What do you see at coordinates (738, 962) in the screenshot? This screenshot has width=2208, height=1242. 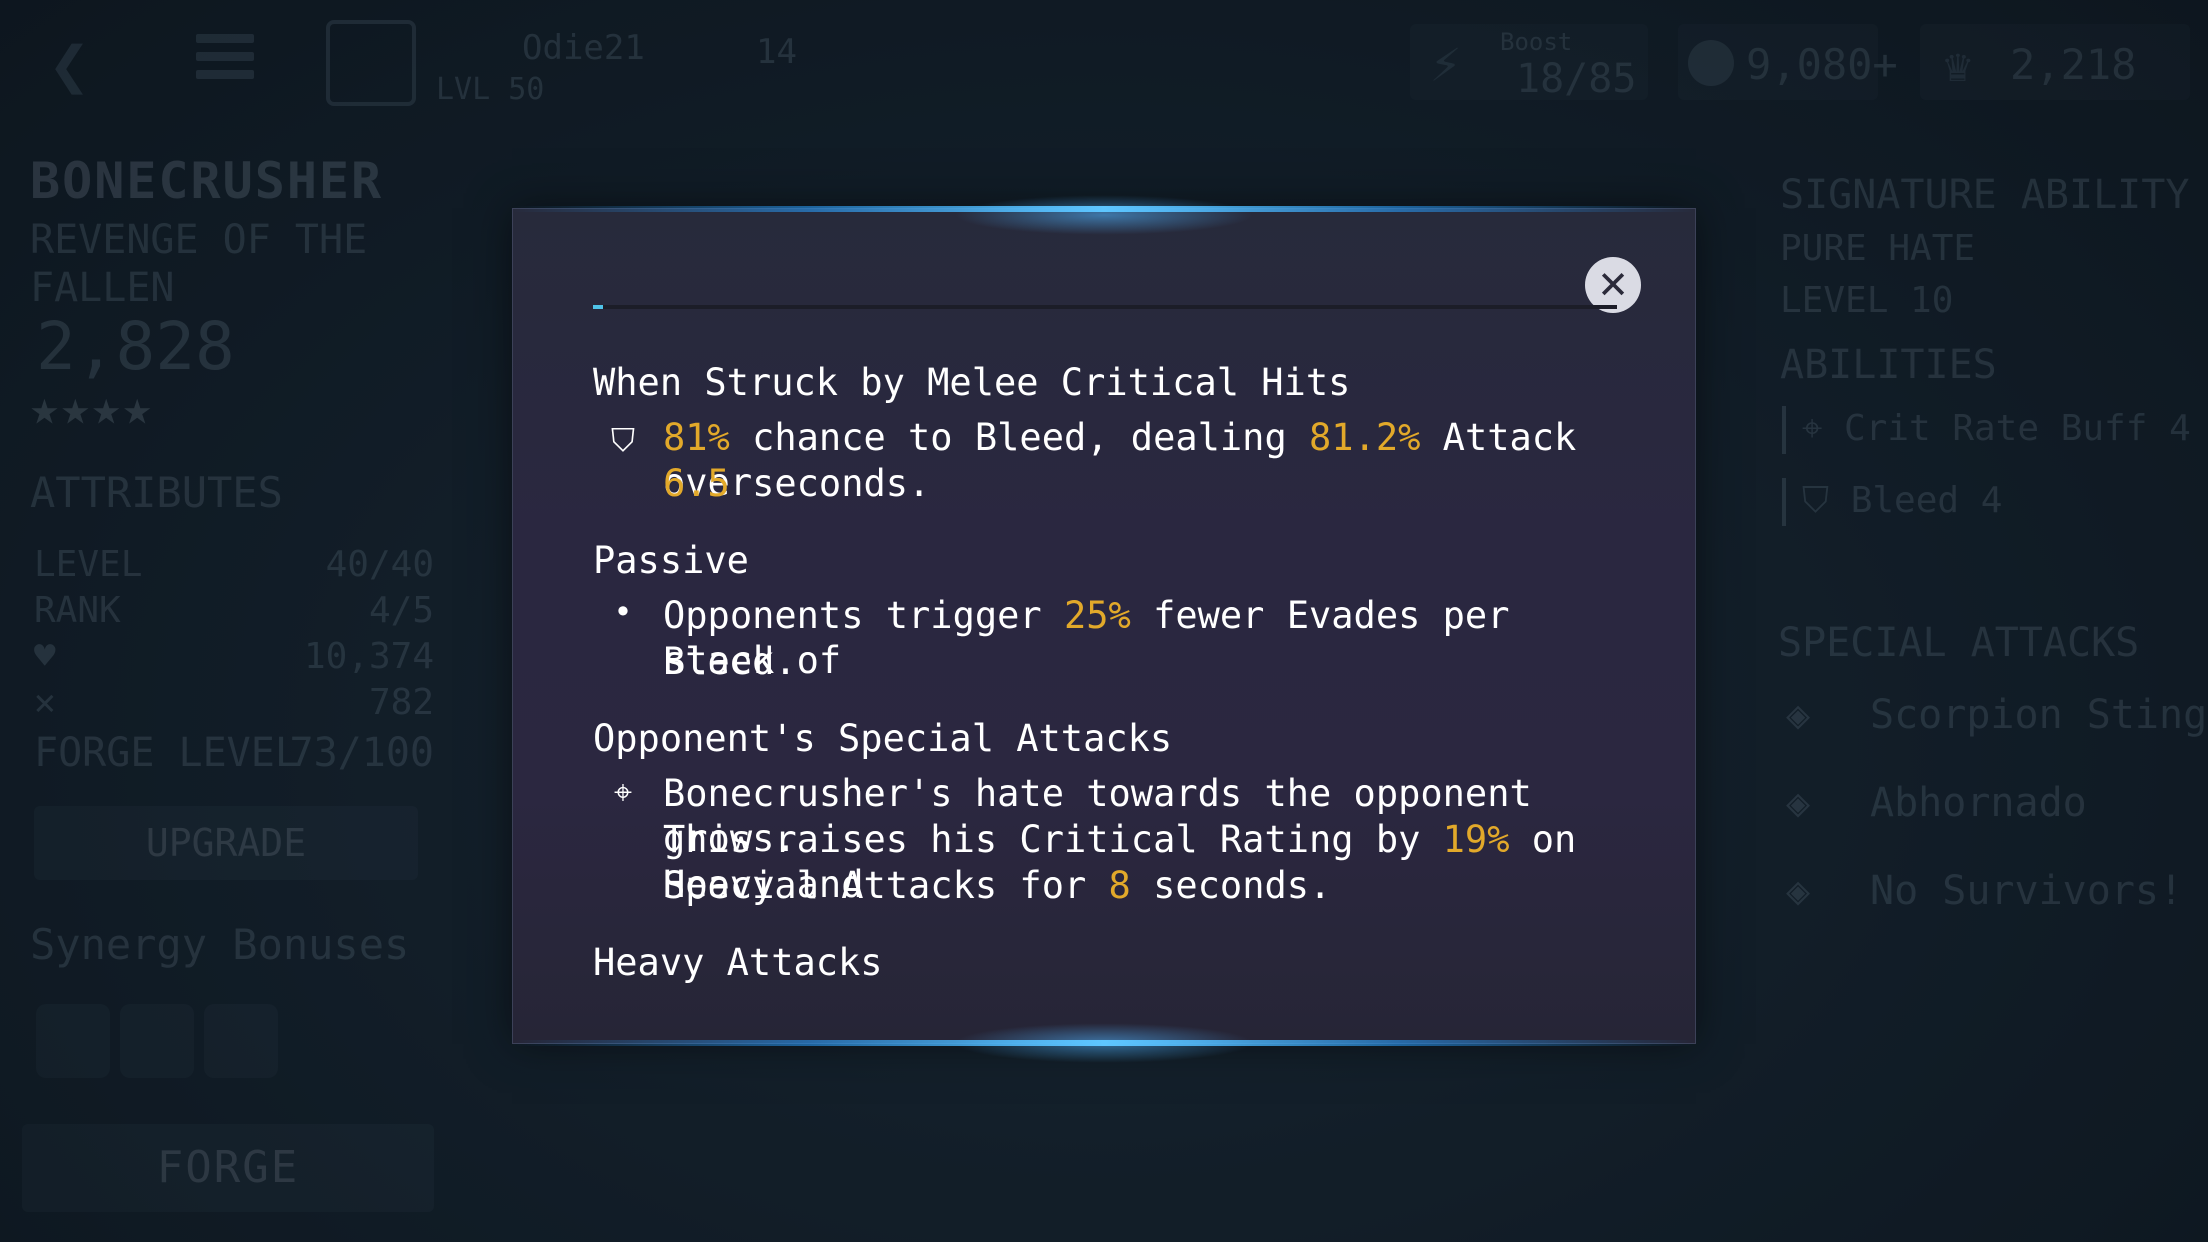 I see `section-title: Heavy Attacks` at bounding box center [738, 962].